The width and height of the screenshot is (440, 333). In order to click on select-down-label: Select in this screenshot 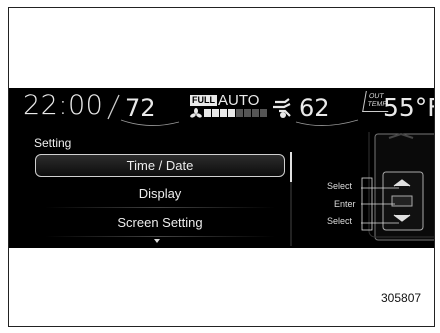, I will do `click(340, 221)`.